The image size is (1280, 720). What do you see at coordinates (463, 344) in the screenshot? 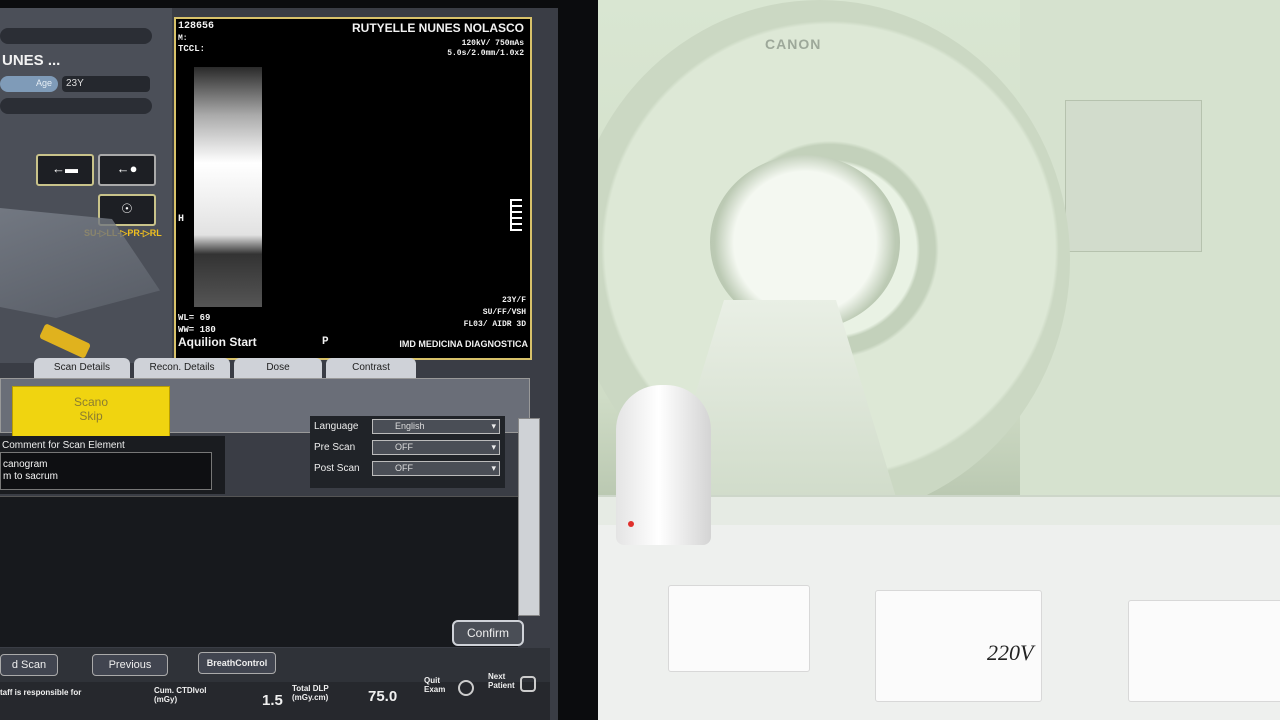
I see `institution-name: IMD MEDICINA DIAGNOSTICA` at bounding box center [463, 344].